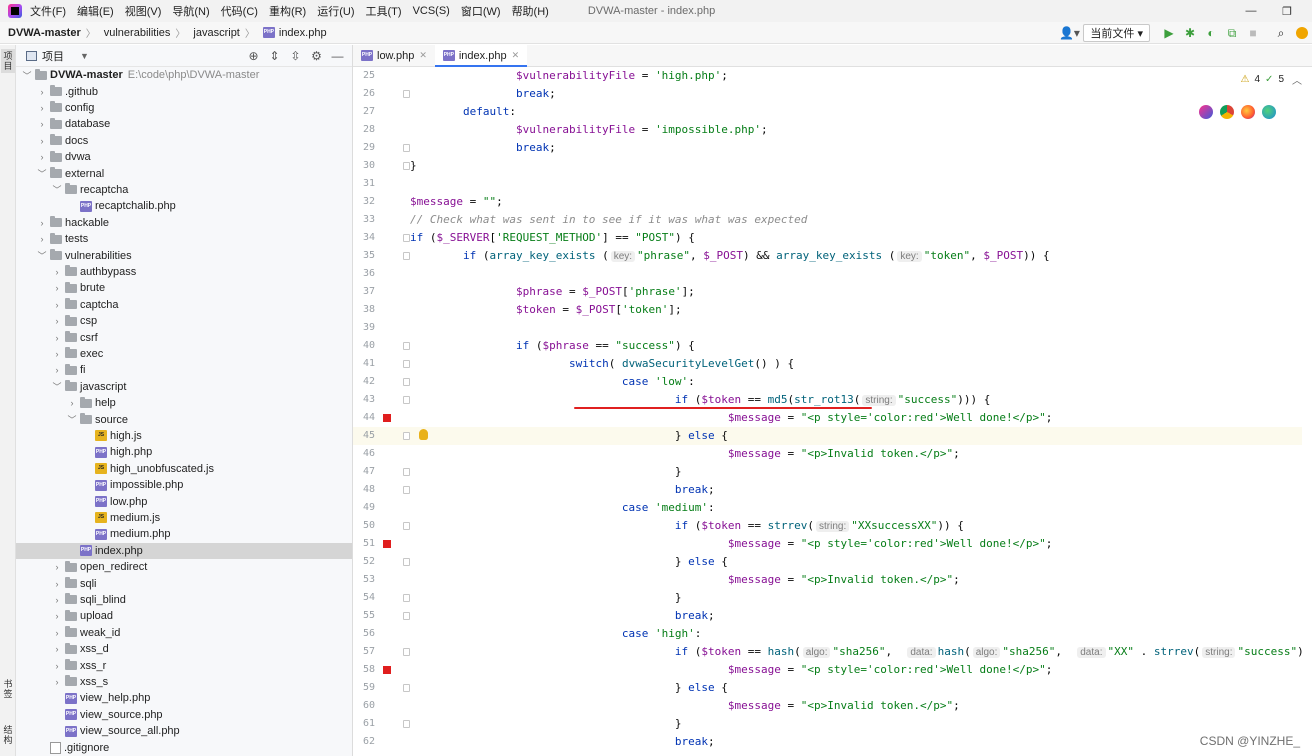 The image size is (1312, 756). What do you see at coordinates (184, 288) in the screenshot?
I see `tree-folder: › brute` at bounding box center [184, 288].